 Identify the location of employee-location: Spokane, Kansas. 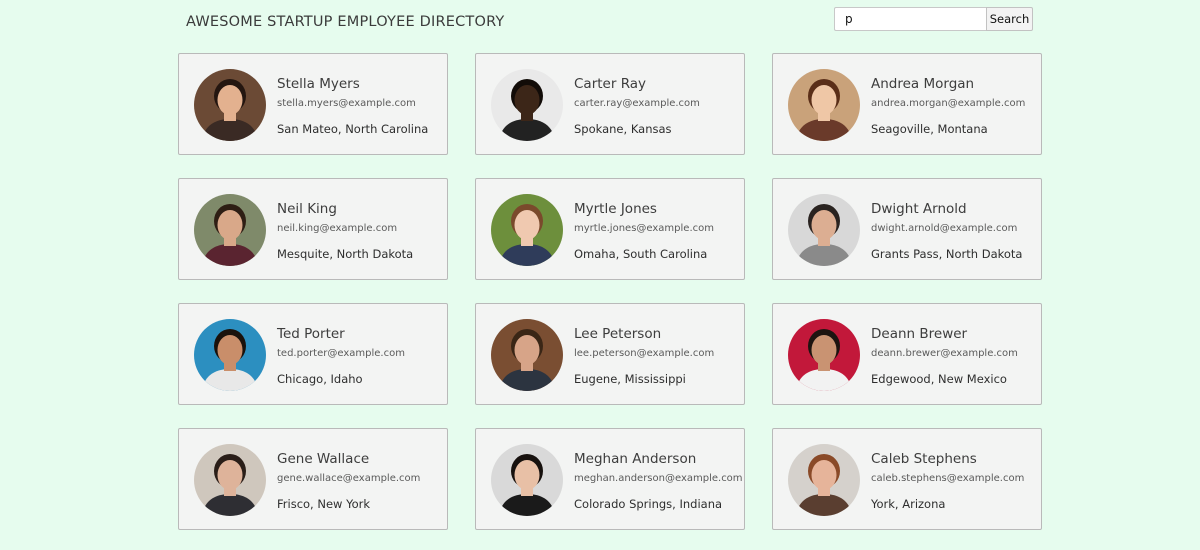
(623, 129).